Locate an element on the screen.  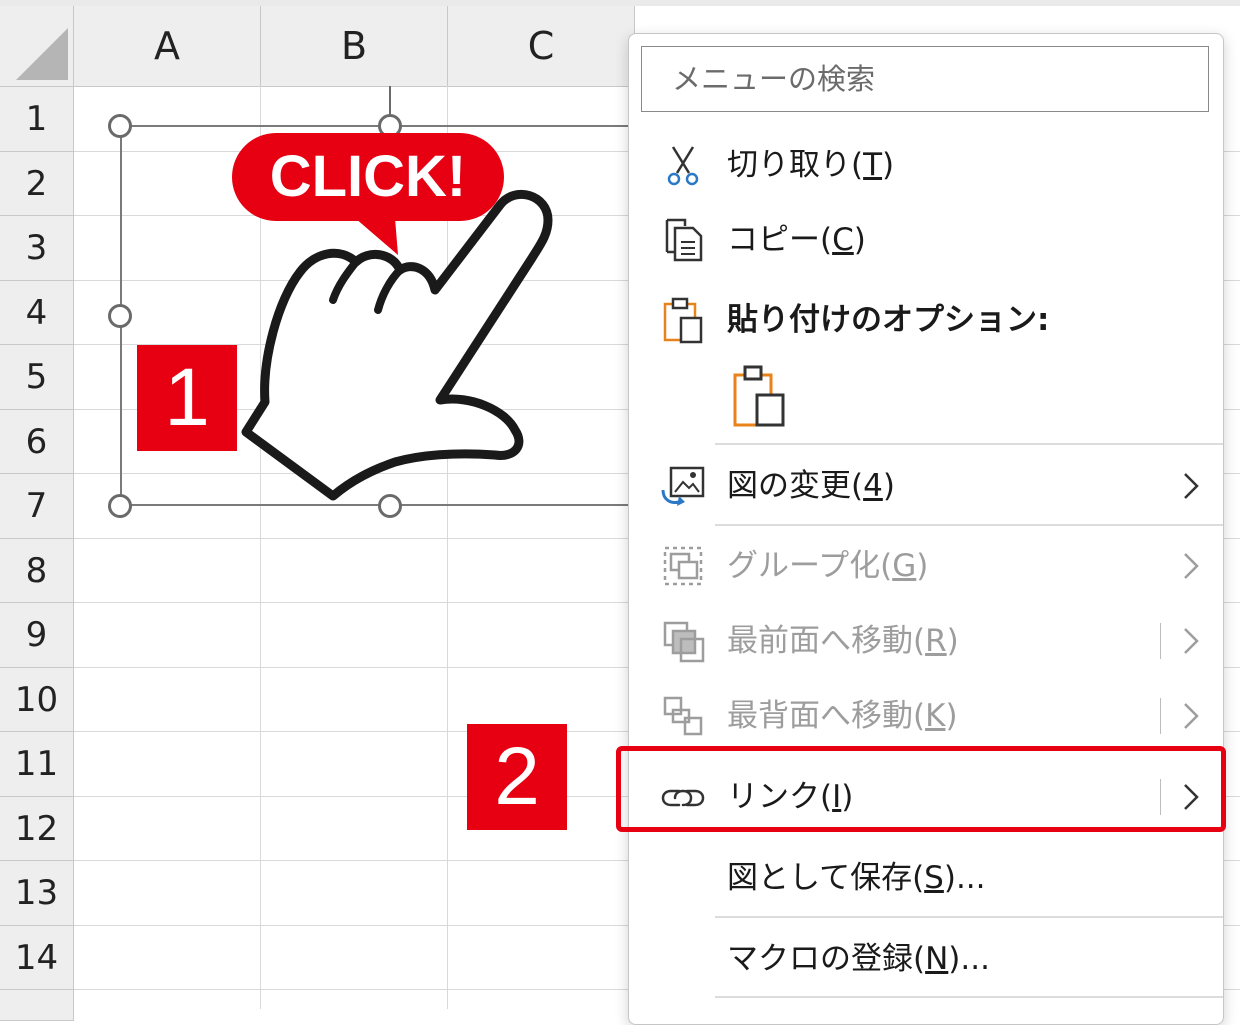
row-header-9: 9 is located at coordinates (37, 635).